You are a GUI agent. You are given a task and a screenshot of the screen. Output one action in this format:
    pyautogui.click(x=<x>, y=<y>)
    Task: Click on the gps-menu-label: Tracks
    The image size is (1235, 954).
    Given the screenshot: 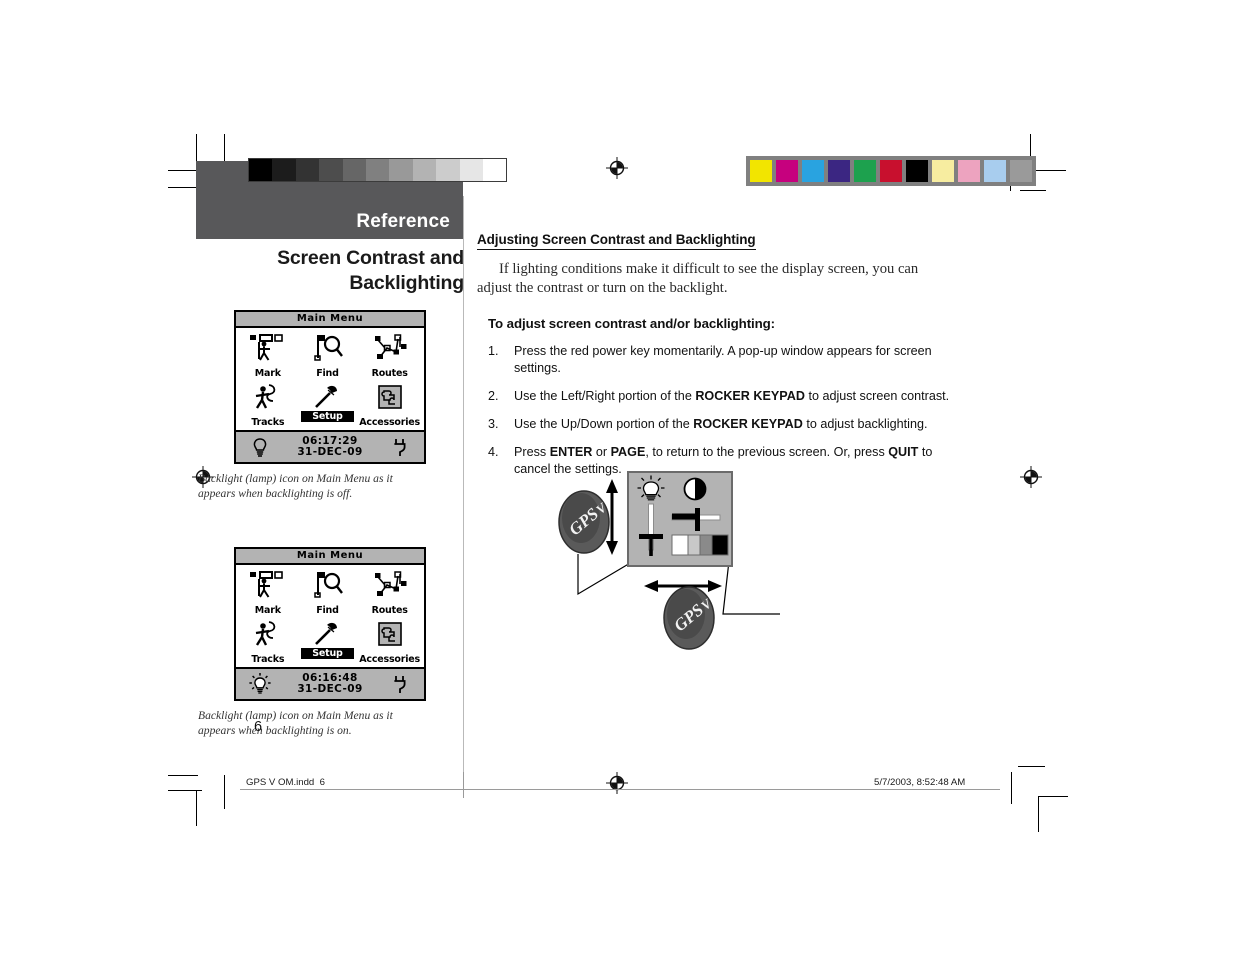 What is the action you would take?
    pyautogui.click(x=268, y=659)
    